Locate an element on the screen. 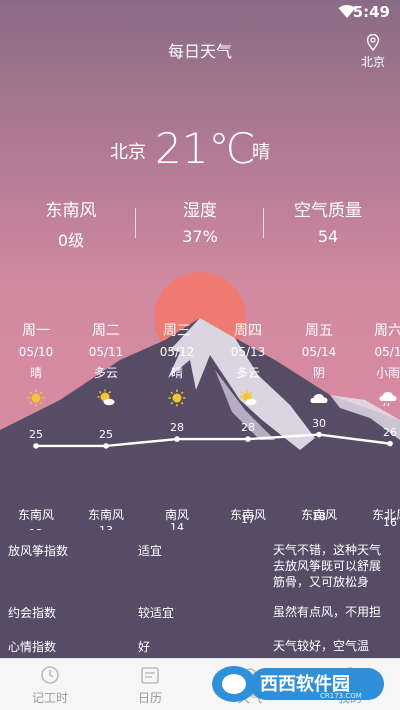 The height and width of the screenshot is (710, 400). metric-label: 空气质量 is located at coordinates (328, 211).